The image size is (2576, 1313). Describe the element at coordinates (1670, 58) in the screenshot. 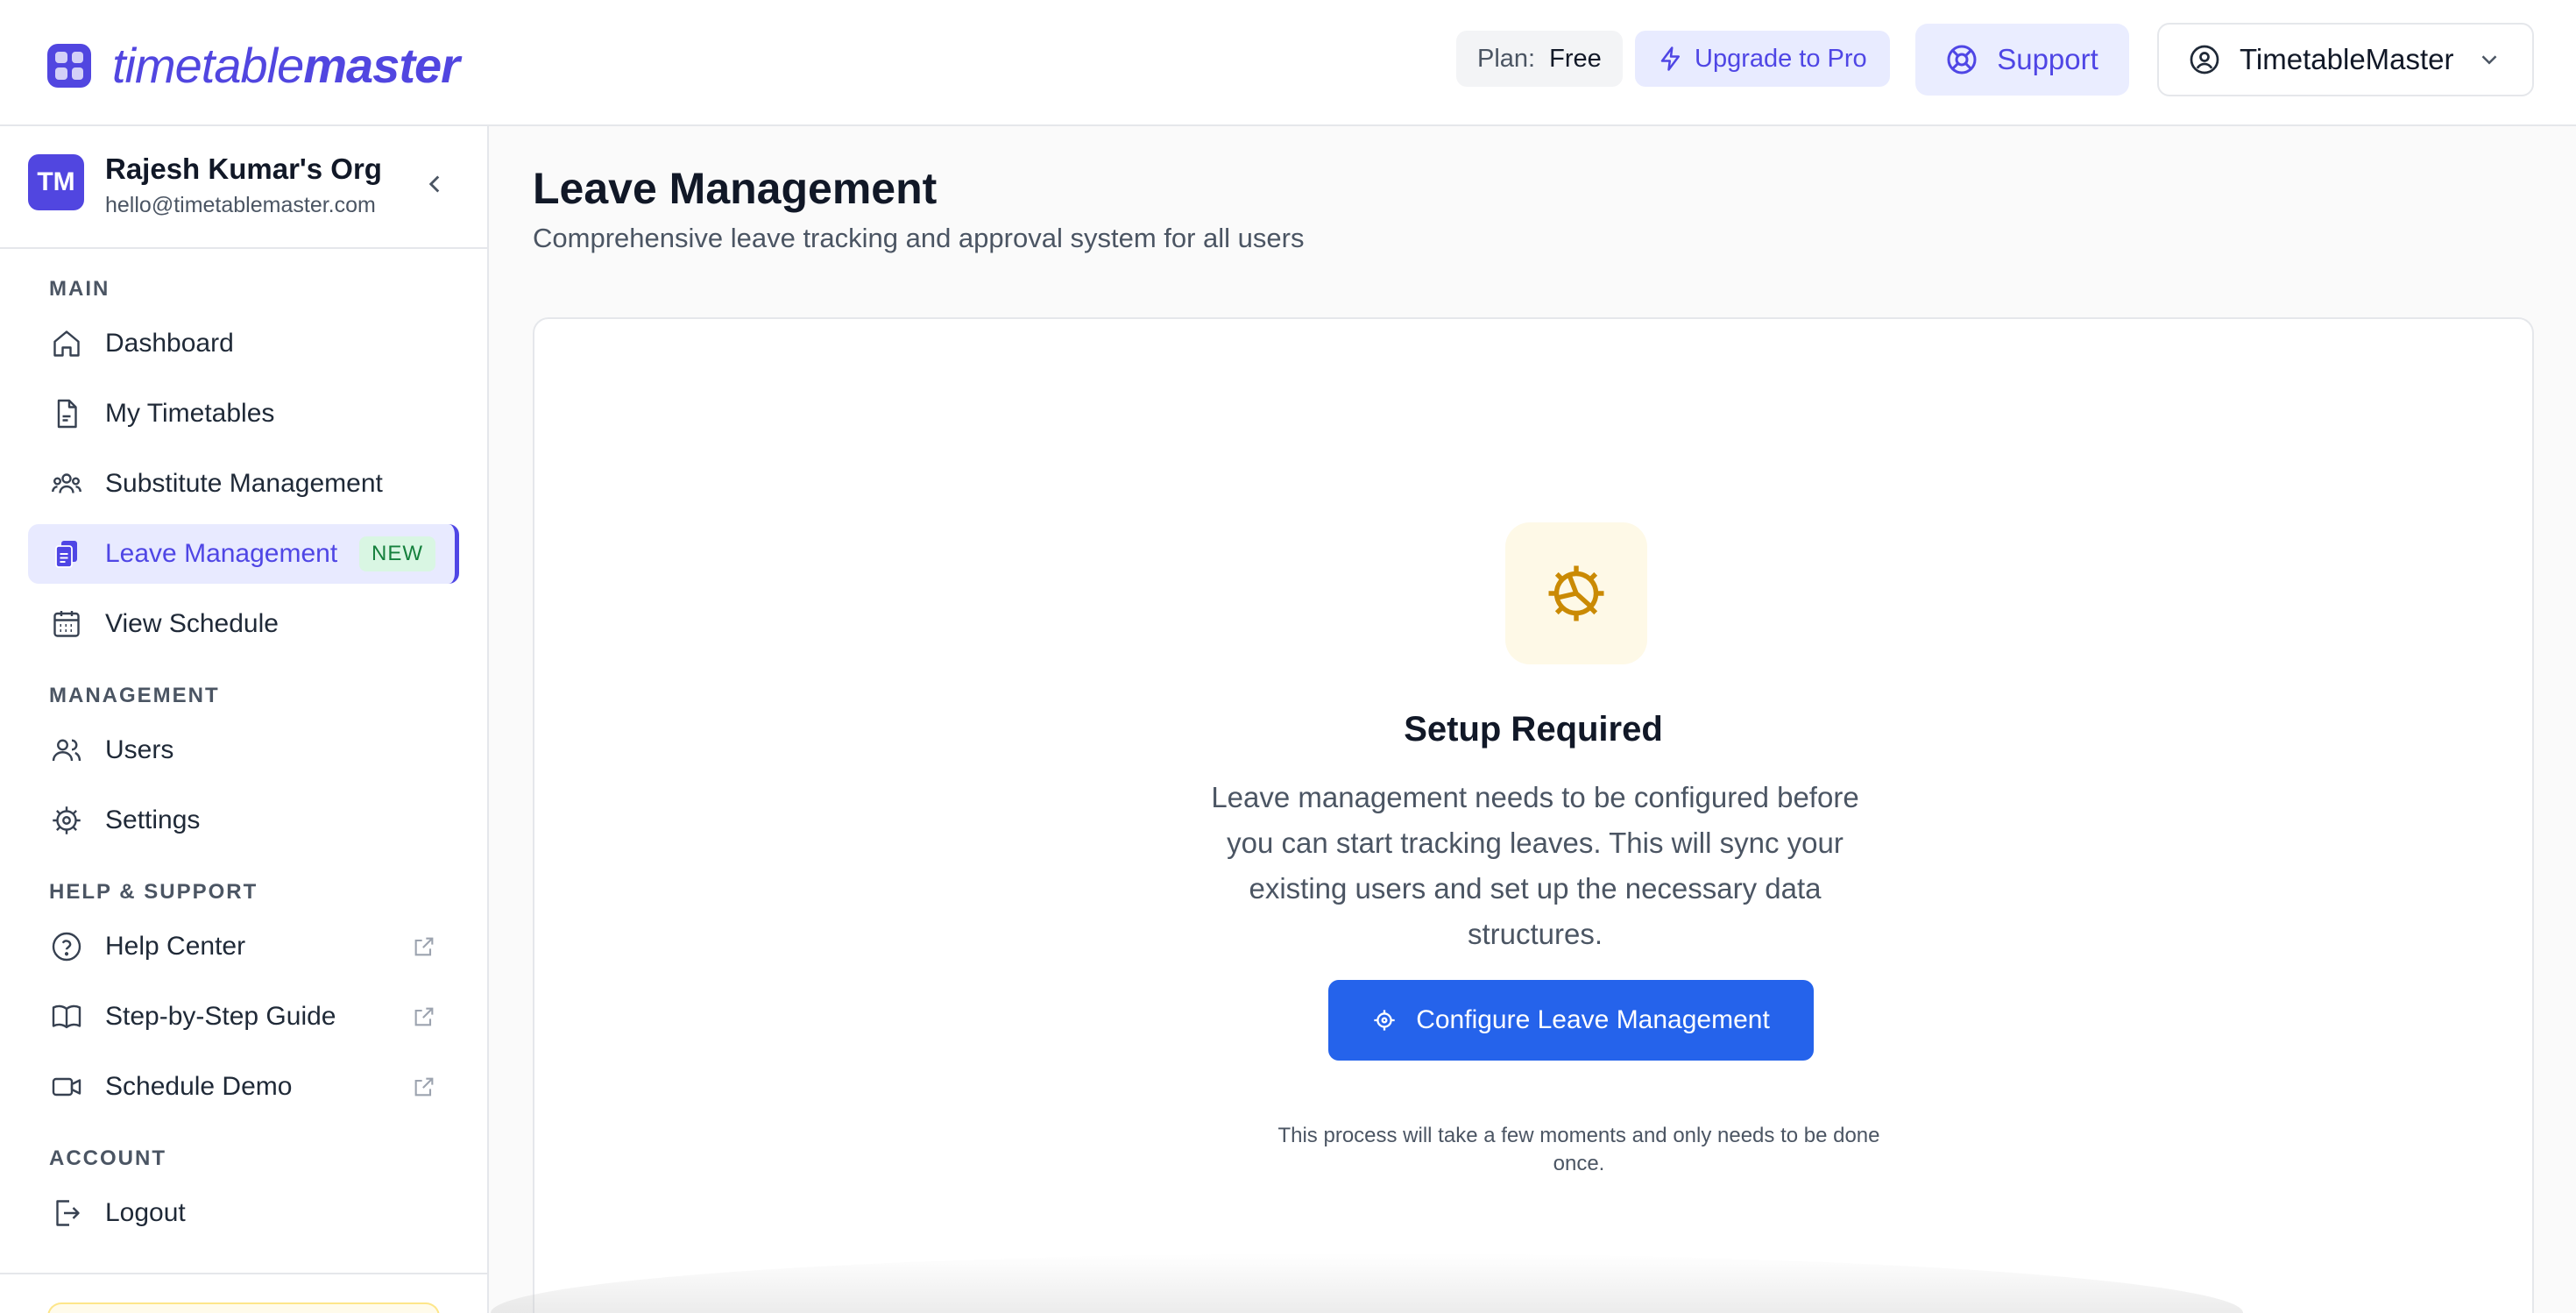

I see `lightning-icon` at that location.